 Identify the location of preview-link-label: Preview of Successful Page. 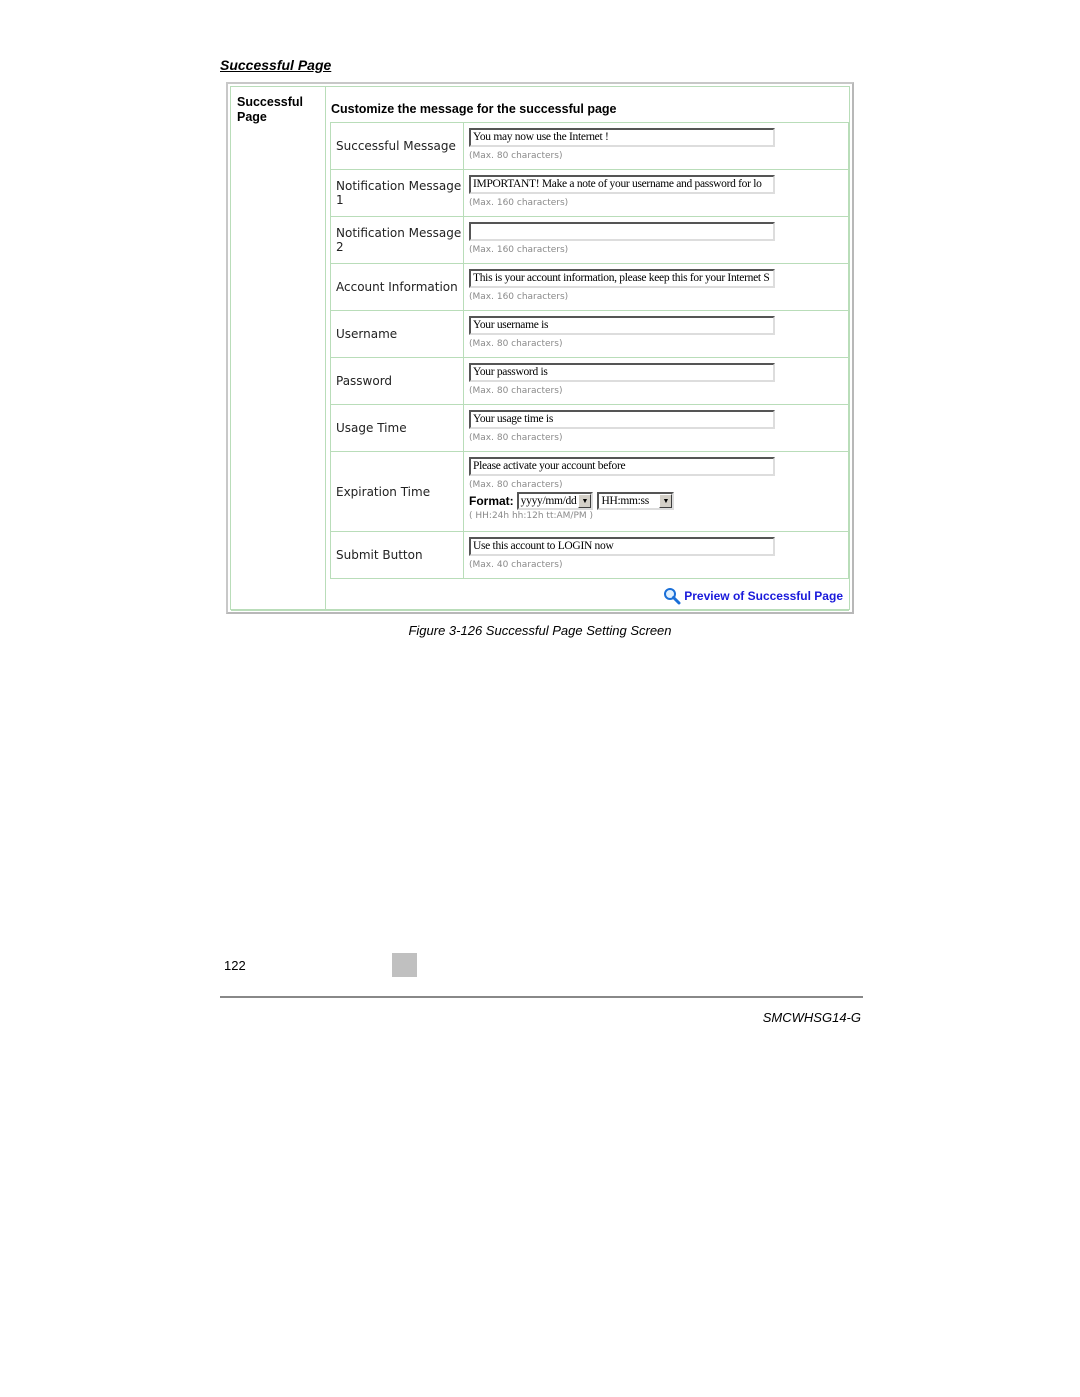
(763, 596).